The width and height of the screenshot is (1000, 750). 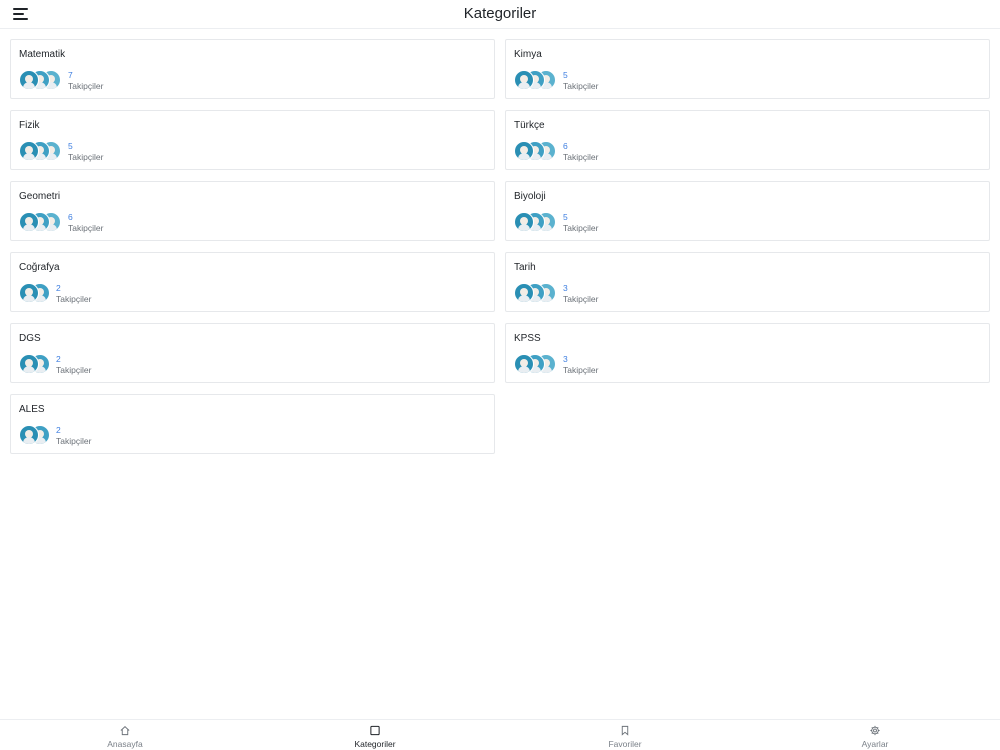 I want to click on tab-label: Anasayfa, so click(x=125, y=744).